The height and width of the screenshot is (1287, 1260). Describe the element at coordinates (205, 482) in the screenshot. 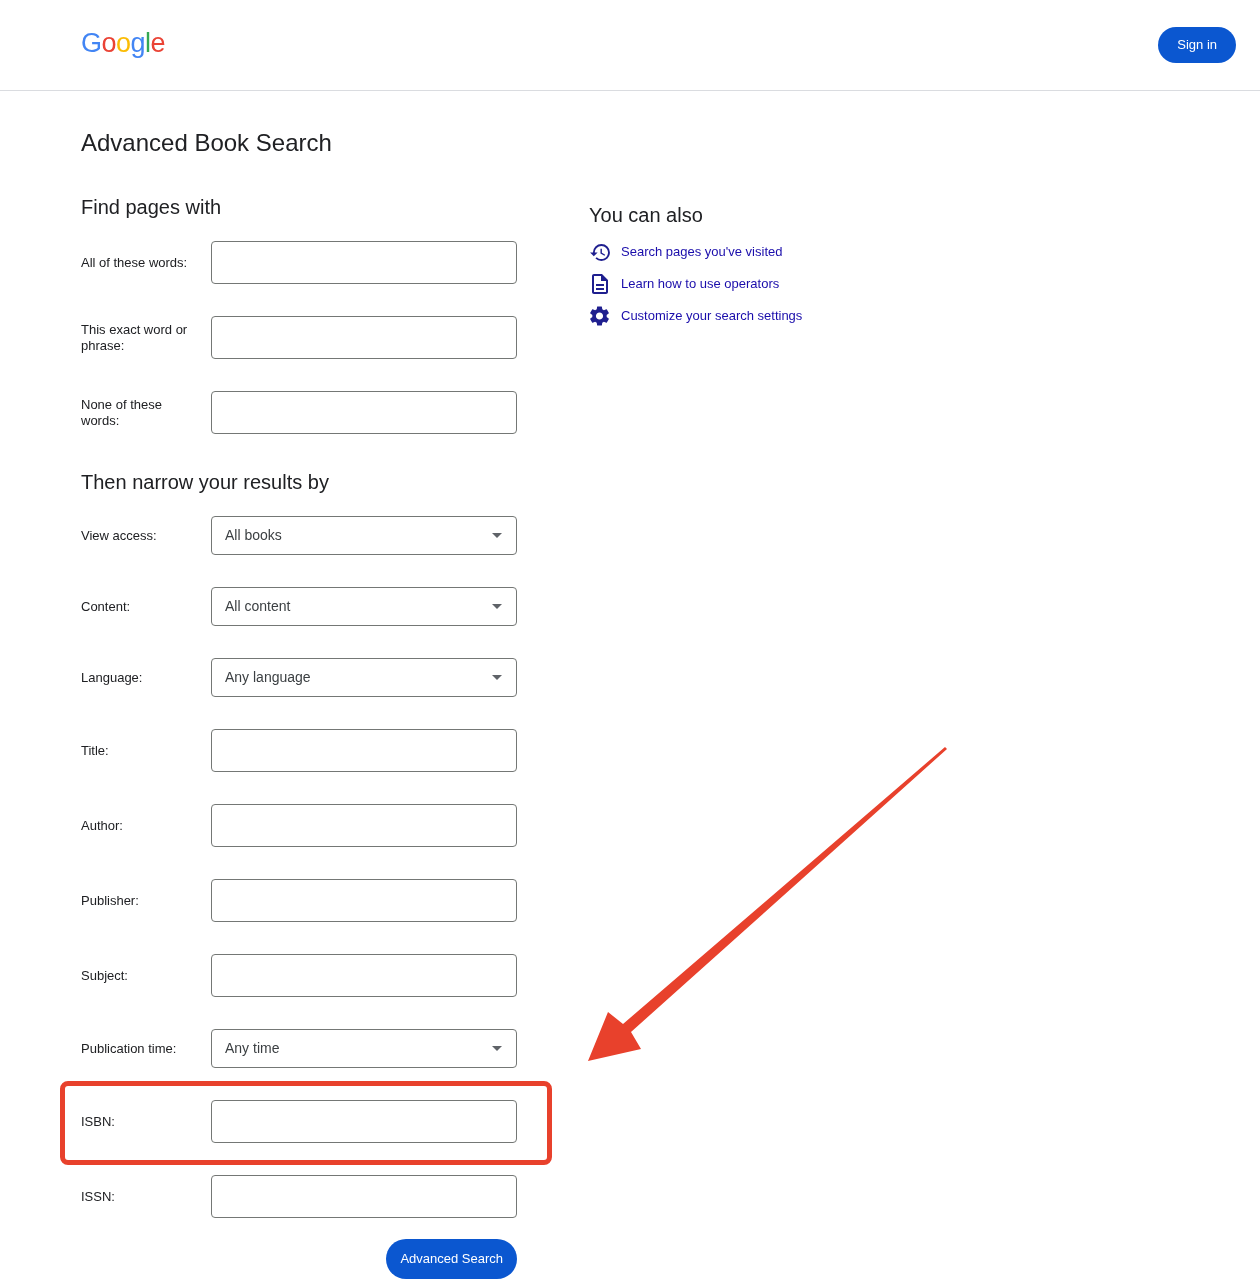

I see `section-heading: Then narrow your results by` at that location.